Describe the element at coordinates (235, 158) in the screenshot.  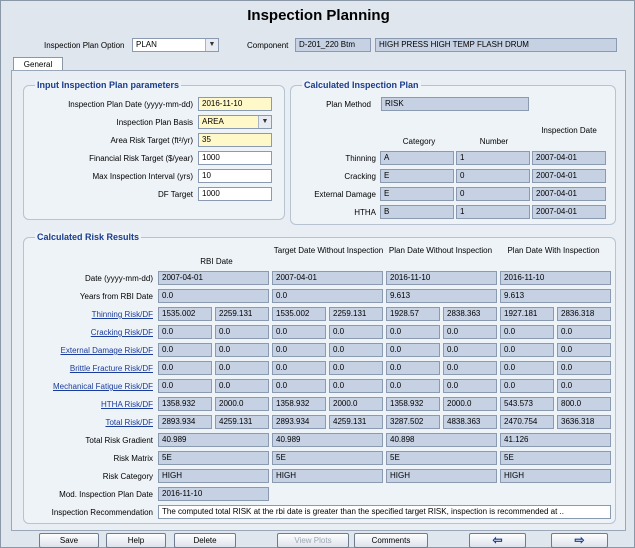
I see `fin-risk-input: 1000` at that location.